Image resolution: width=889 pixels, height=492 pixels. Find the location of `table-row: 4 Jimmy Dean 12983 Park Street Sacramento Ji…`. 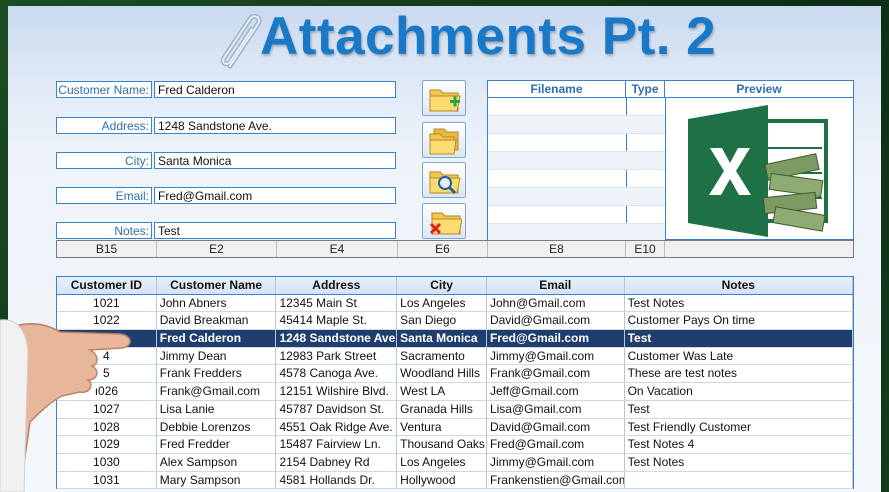

table-row: 4 Jimmy Dean 12983 Park Street Sacramento Ji… is located at coordinates (455, 356).